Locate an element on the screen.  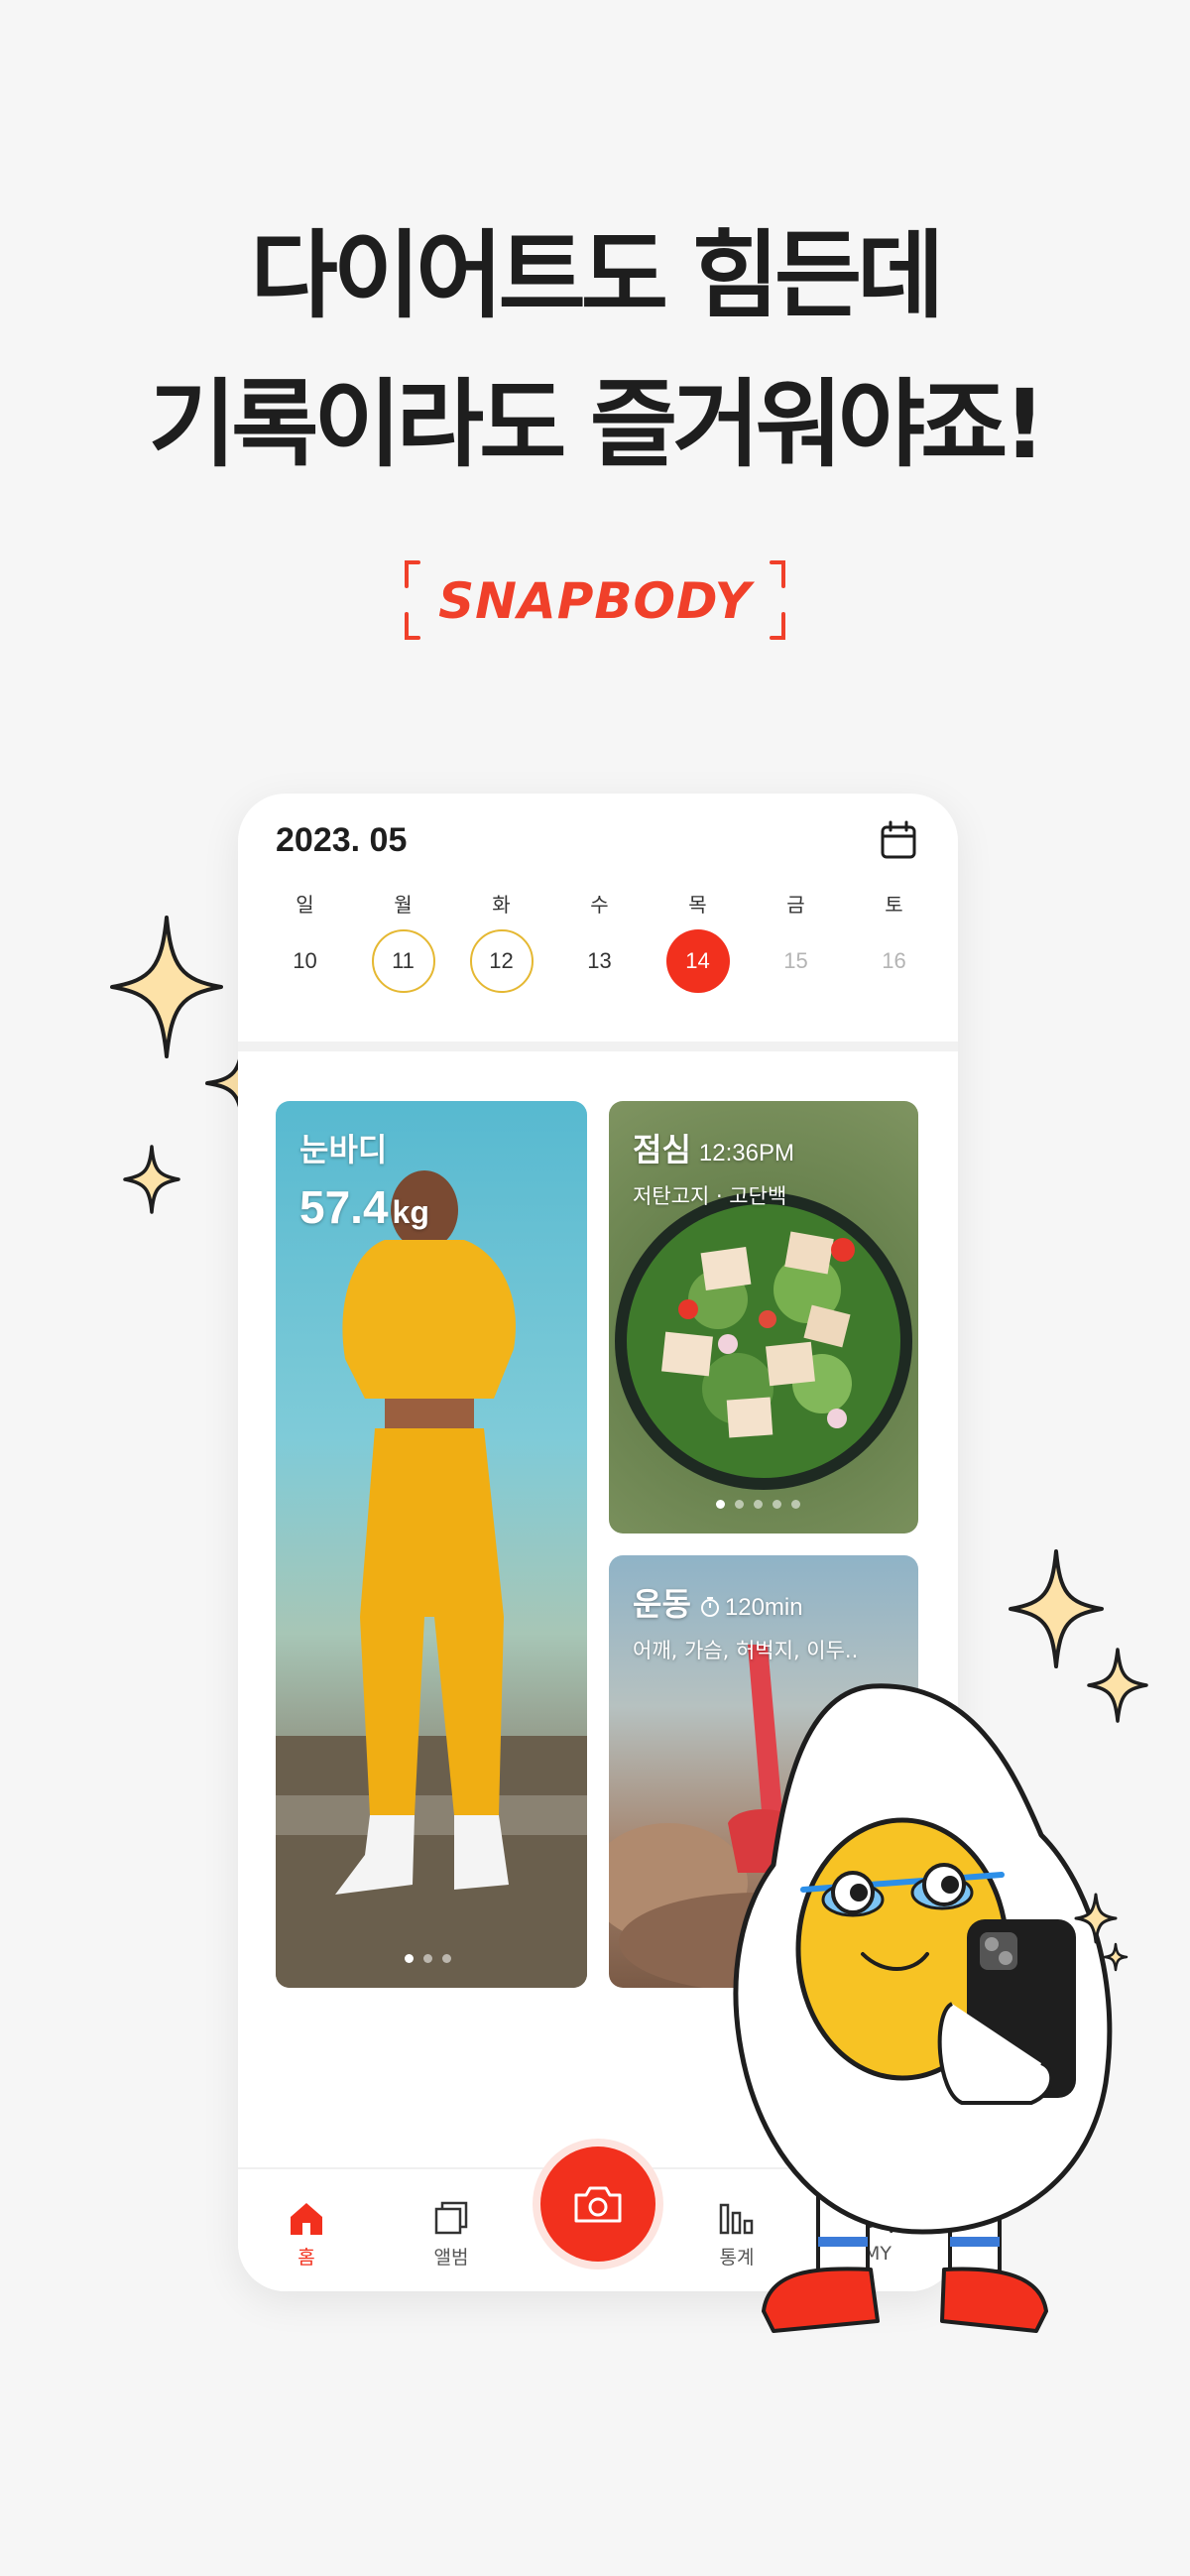
workout-duration: 120min is located at coordinates (763, 1607).